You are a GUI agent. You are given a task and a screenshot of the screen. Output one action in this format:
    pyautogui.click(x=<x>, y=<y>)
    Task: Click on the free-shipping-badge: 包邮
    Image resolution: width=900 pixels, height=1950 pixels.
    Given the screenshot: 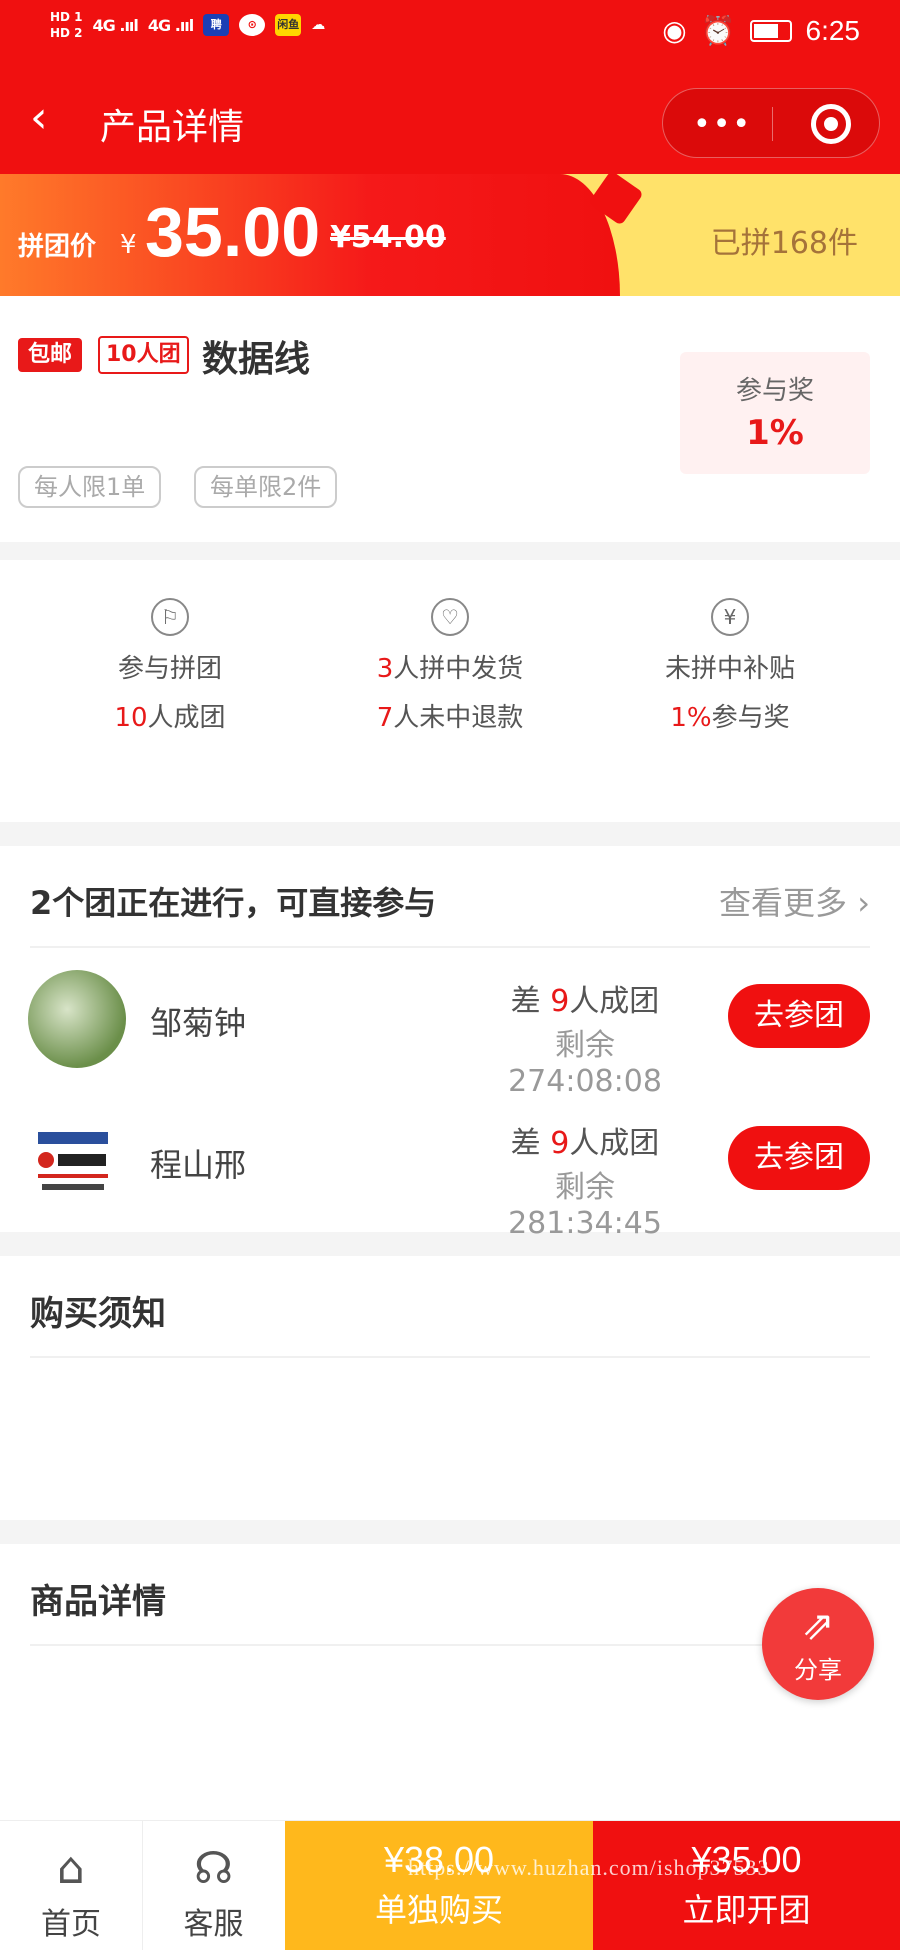 What is the action you would take?
    pyautogui.click(x=50, y=355)
    